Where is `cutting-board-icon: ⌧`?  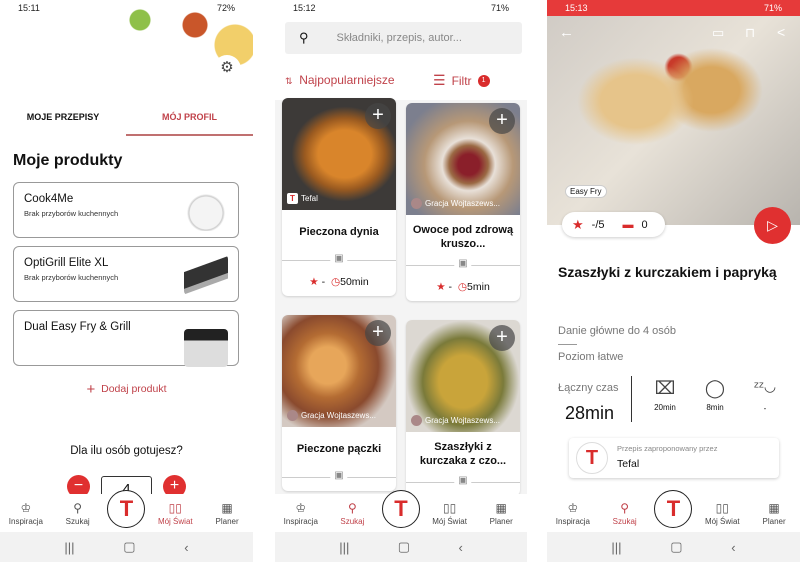
cutting-board-icon: ⌧ is located at coordinates (665, 388).